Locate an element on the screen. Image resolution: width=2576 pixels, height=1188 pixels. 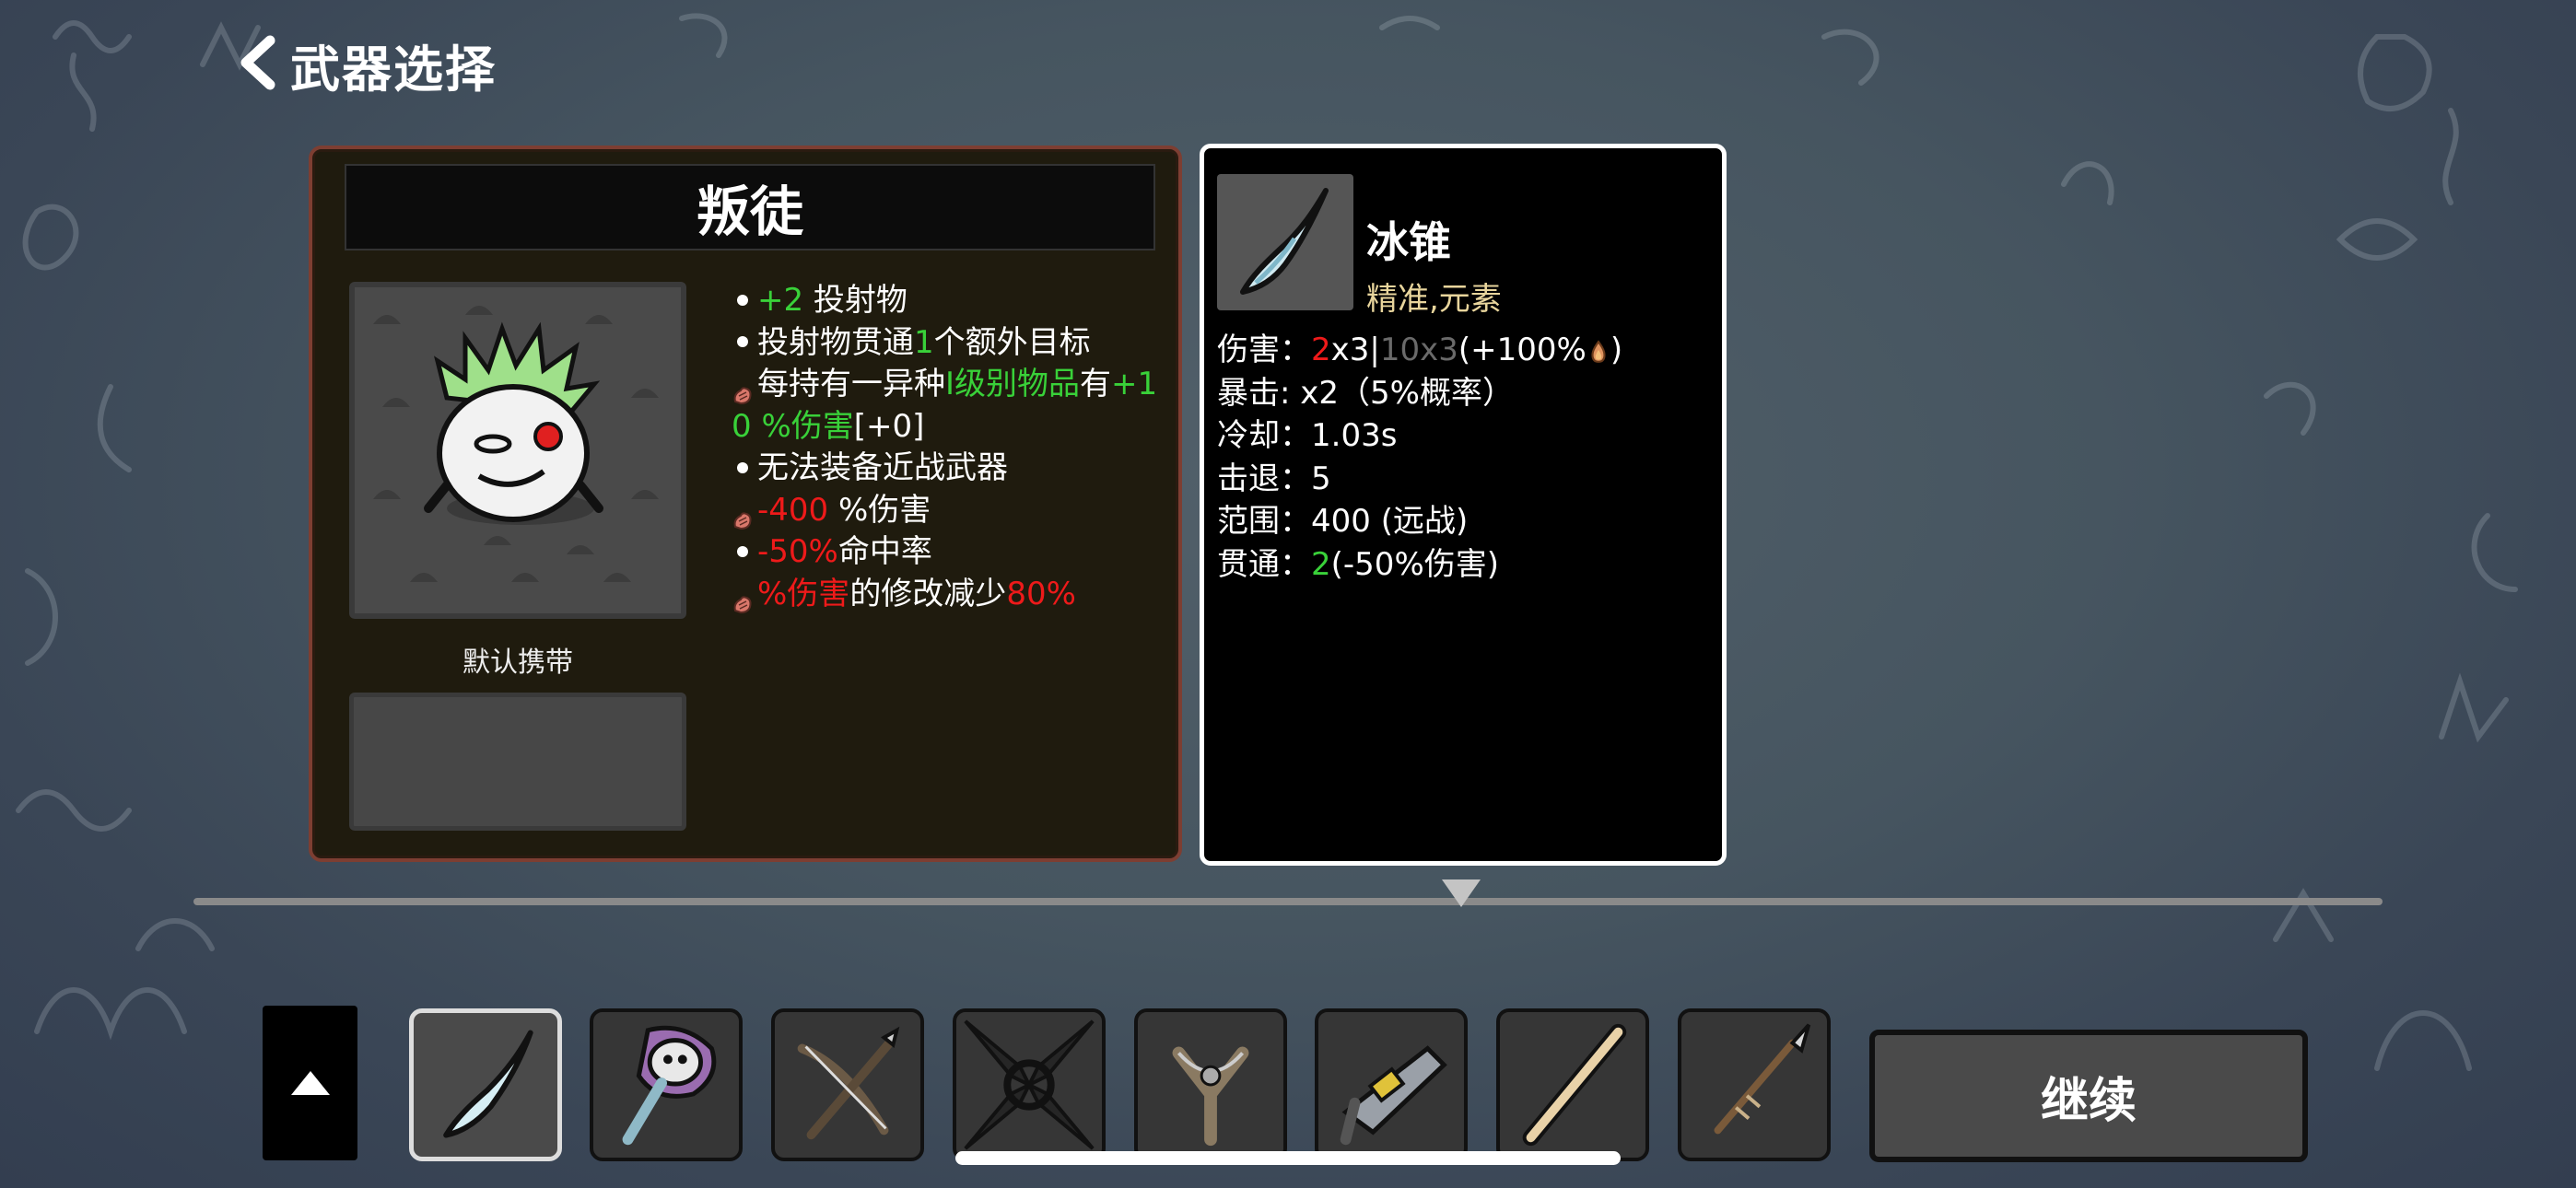
elemental-fire-icon is located at coordinates (1598, 350).